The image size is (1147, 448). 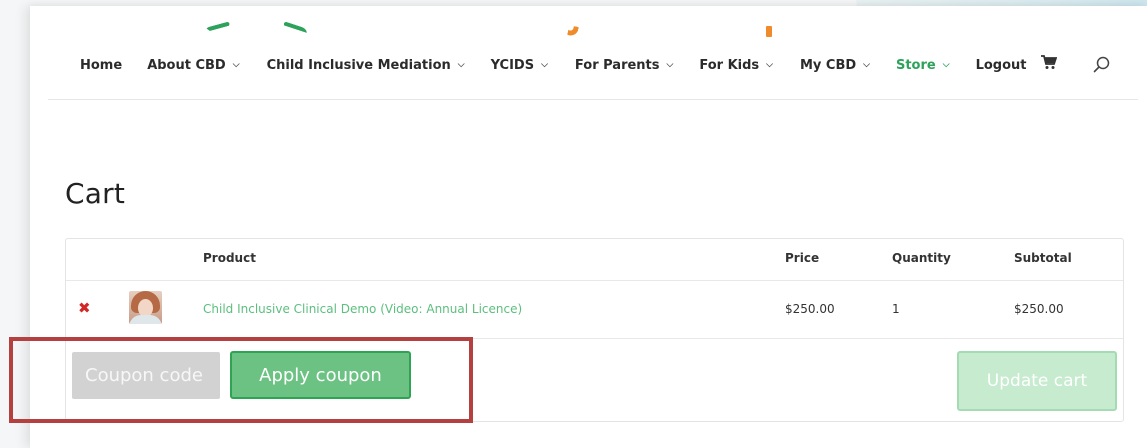 I want to click on nav-item-label: Child Inclusive Mediation, so click(x=358, y=65).